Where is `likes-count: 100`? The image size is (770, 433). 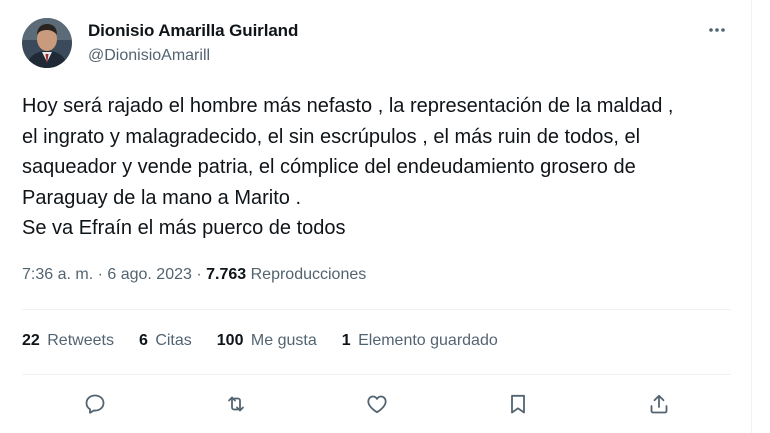
likes-count: 100 is located at coordinates (230, 340).